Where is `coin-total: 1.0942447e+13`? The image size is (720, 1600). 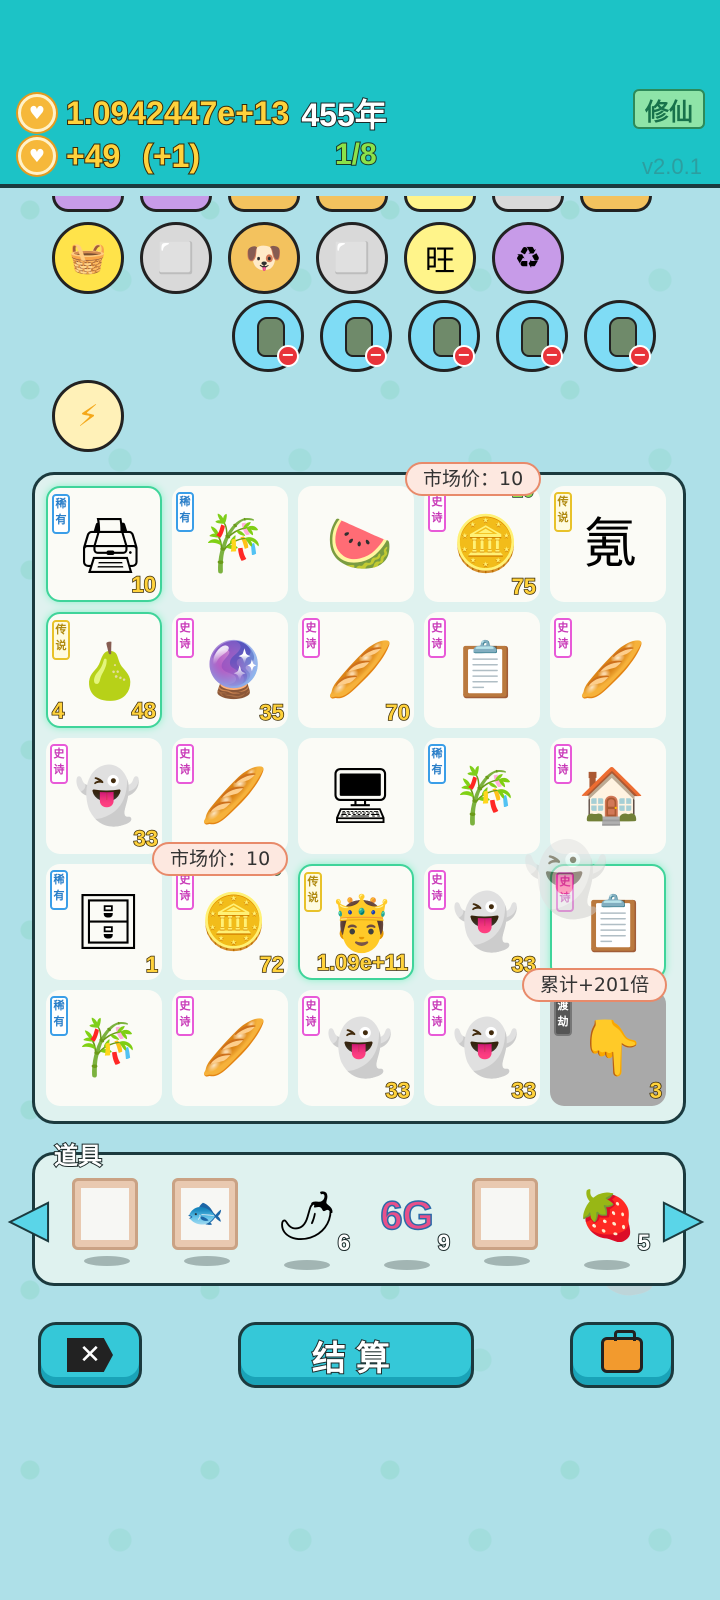
coin-total: 1.0942447e+13 is located at coordinates (177, 113).